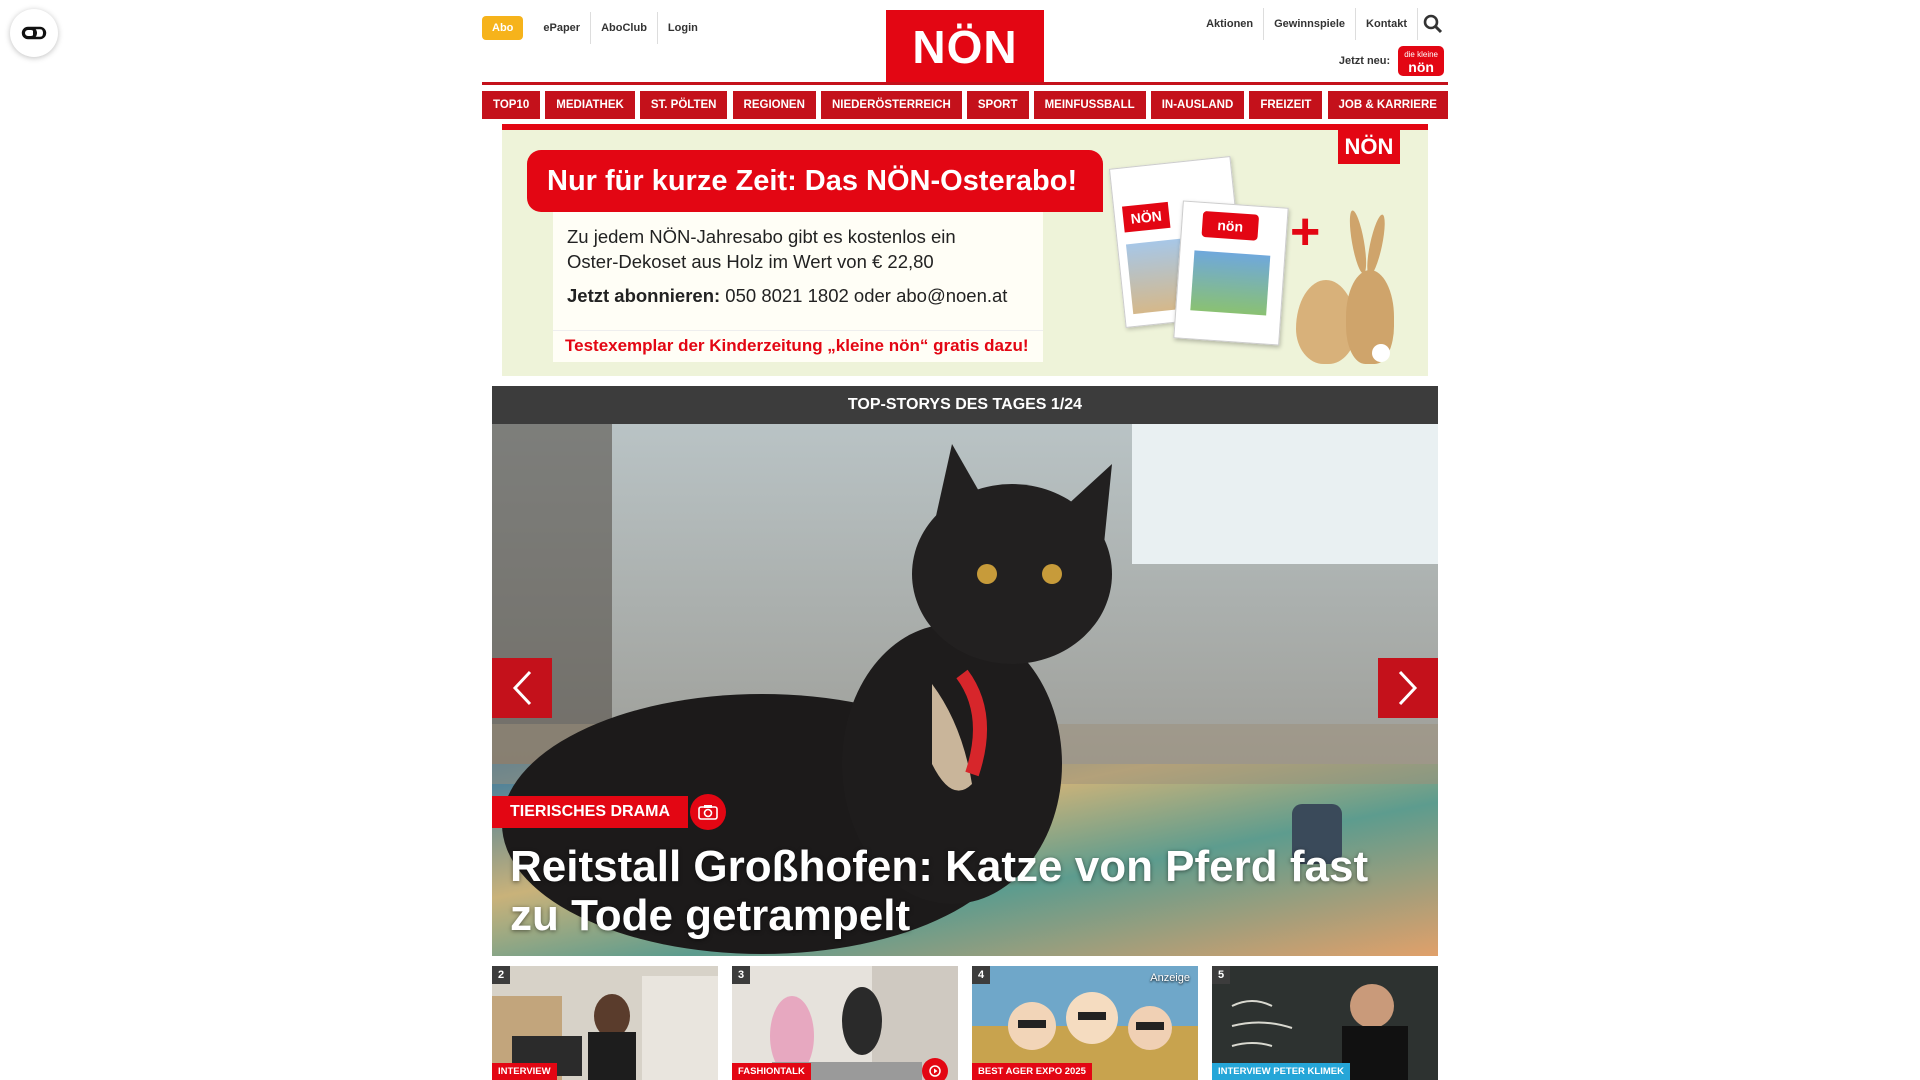 Image resolution: width=1920 pixels, height=1080 pixels. What do you see at coordinates (1085, 1023) in the screenshot?
I see `story-thumb-4: 4 Anzeige BEST AGER EXPO 2025` at bounding box center [1085, 1023].